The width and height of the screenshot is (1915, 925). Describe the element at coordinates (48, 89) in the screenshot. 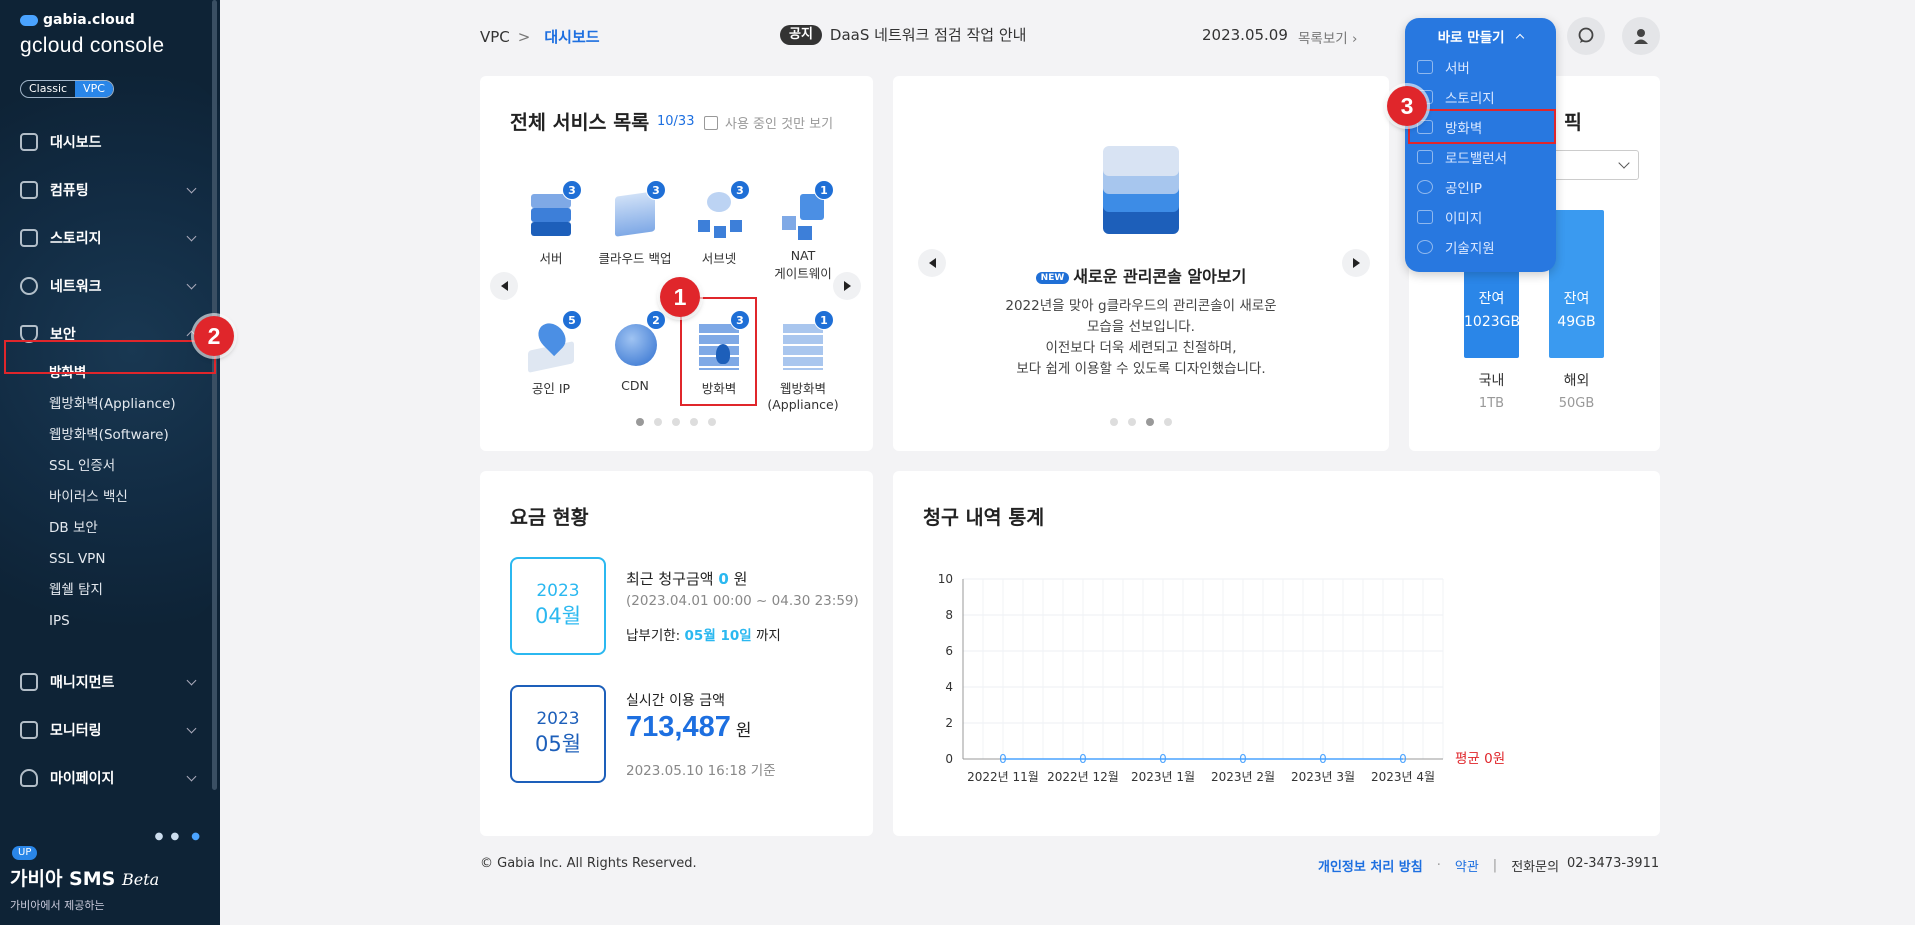

I see `mode-classic: Classic` at that location.